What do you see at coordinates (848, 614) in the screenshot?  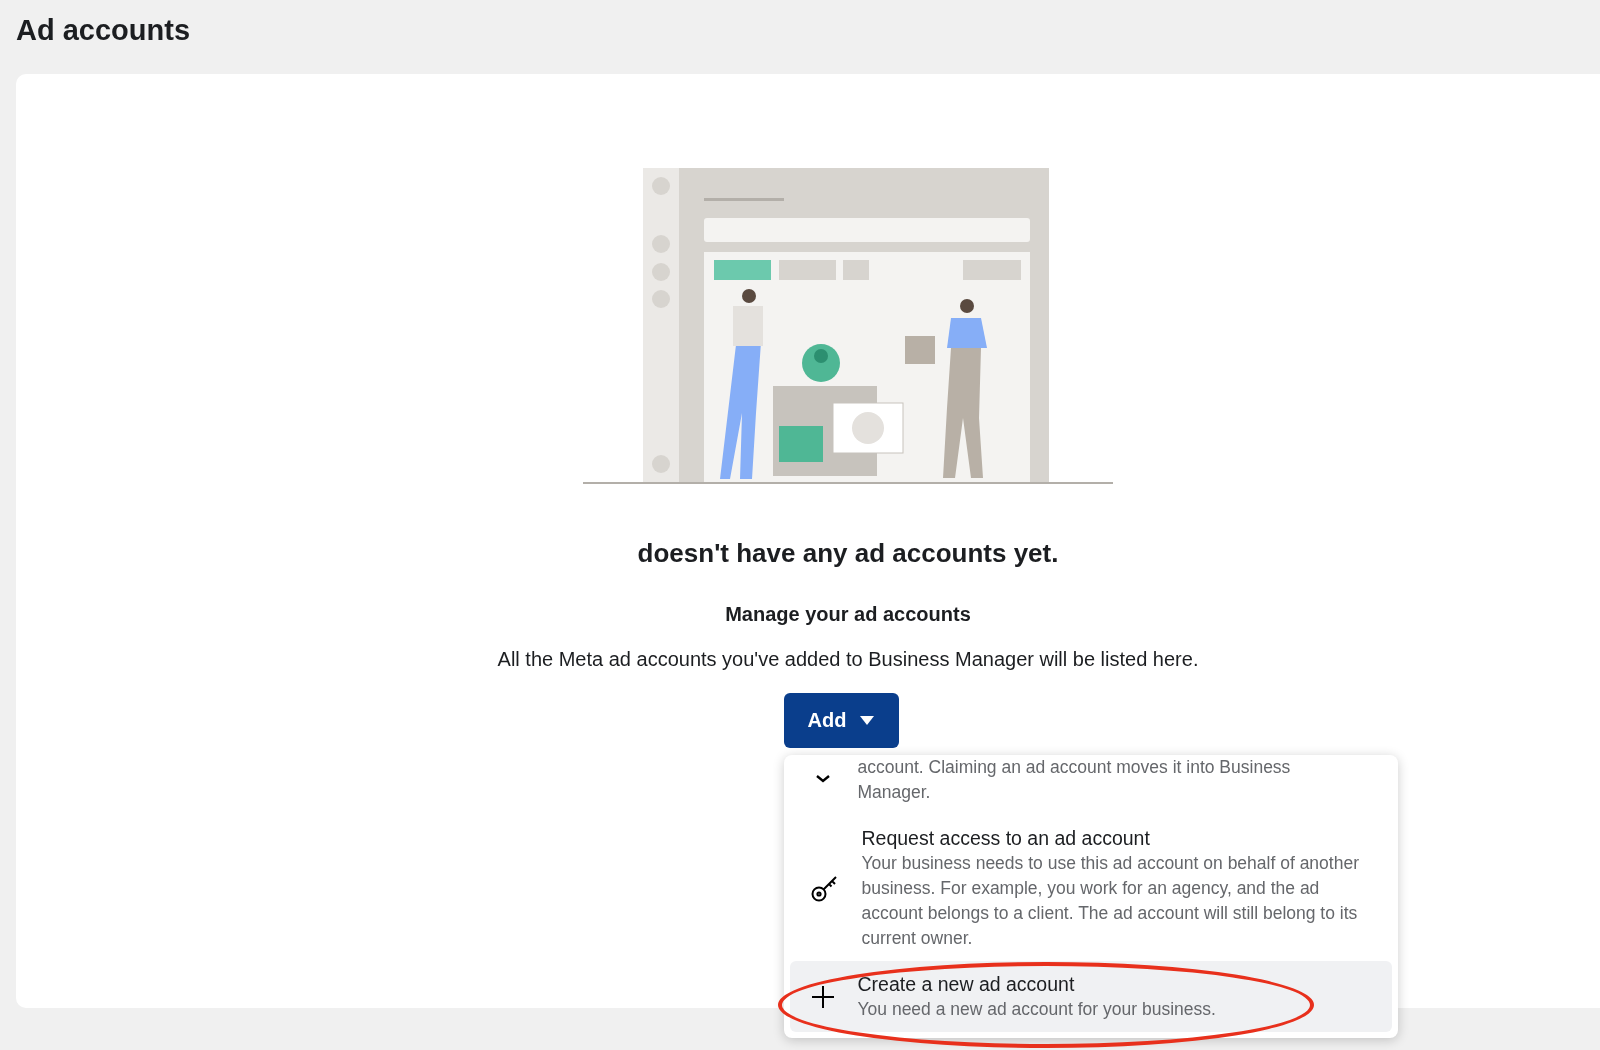 I see `empty-state-subtitle: Manage your ad accounts` at bounding box center [848, 614].